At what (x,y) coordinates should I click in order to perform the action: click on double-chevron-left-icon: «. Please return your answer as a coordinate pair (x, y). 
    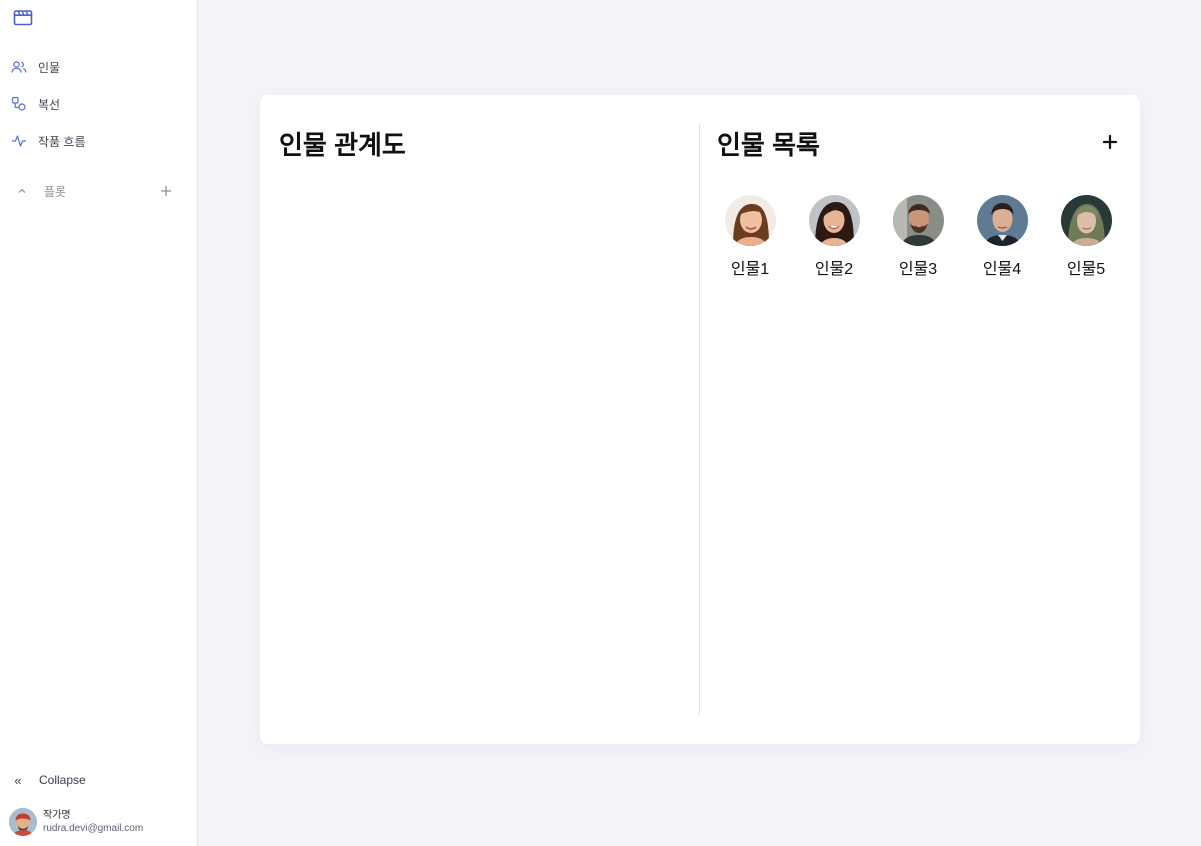
    Looking at the image, I should click on (18, 780).